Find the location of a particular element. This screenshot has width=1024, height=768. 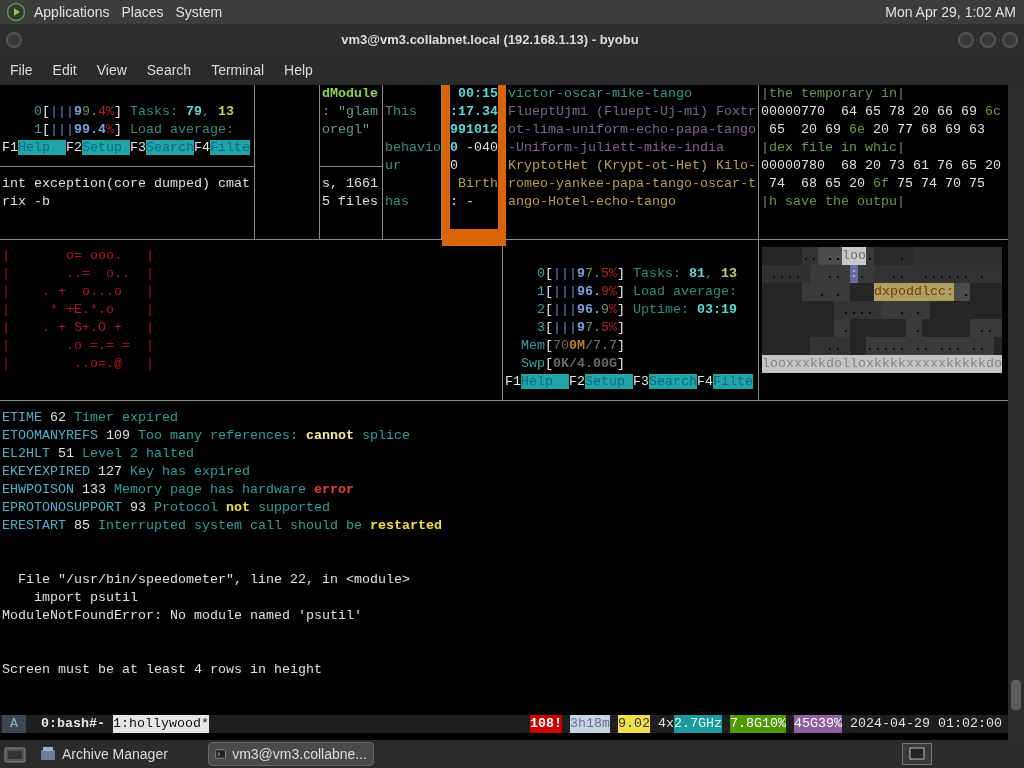

terminal-line: | * +E.*.o | is located at coordinates (78, 310).